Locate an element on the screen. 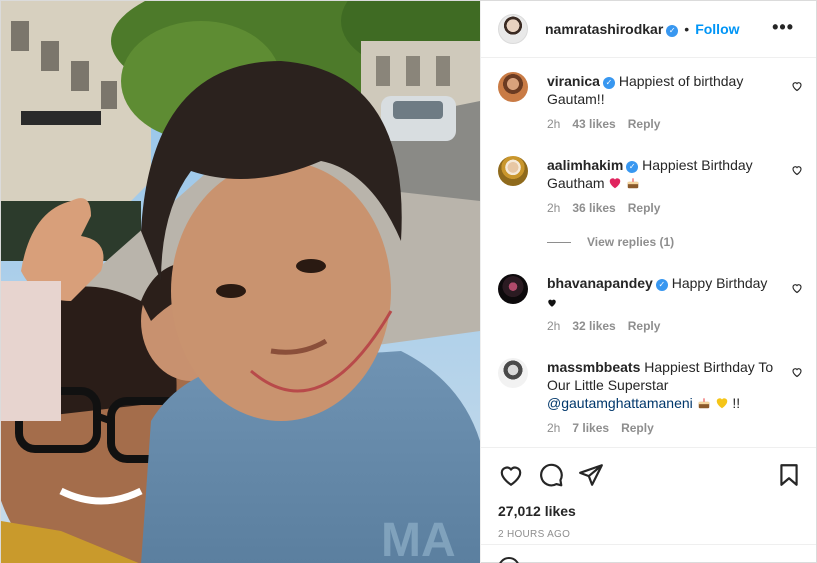 The width and height of the screenshot is (817, 563). black-heart-emoji-icon is located at coordinates (552, 303).